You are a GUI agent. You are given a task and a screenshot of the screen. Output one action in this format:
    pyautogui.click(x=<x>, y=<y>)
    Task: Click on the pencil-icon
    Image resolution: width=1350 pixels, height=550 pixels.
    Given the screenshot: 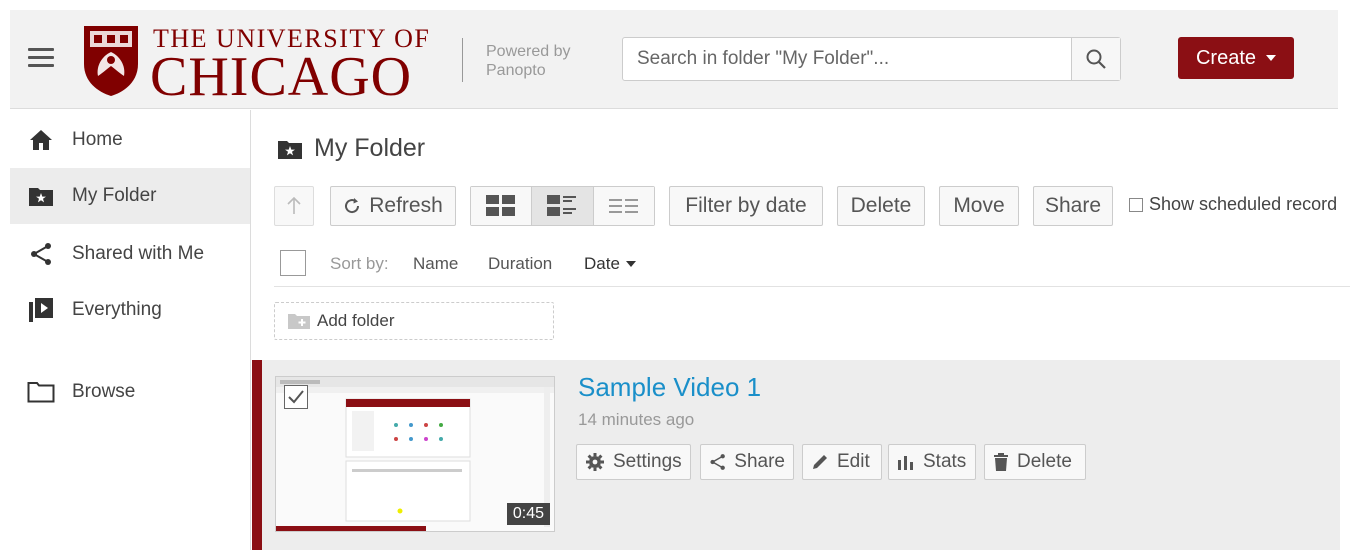 What is the action you would take?
    pyautogui.click(x=820, y=462)
    